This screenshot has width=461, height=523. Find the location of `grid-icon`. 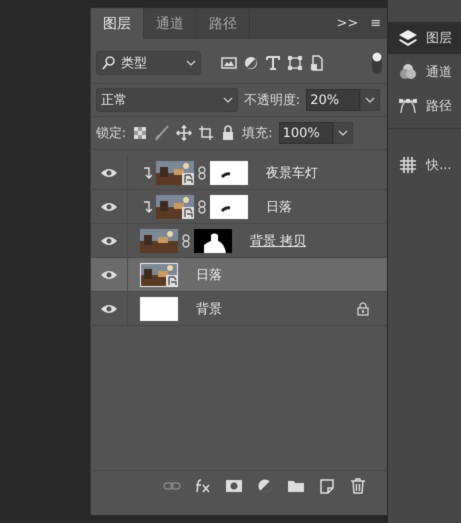

grid-icon is located at coordinates (408, 165).